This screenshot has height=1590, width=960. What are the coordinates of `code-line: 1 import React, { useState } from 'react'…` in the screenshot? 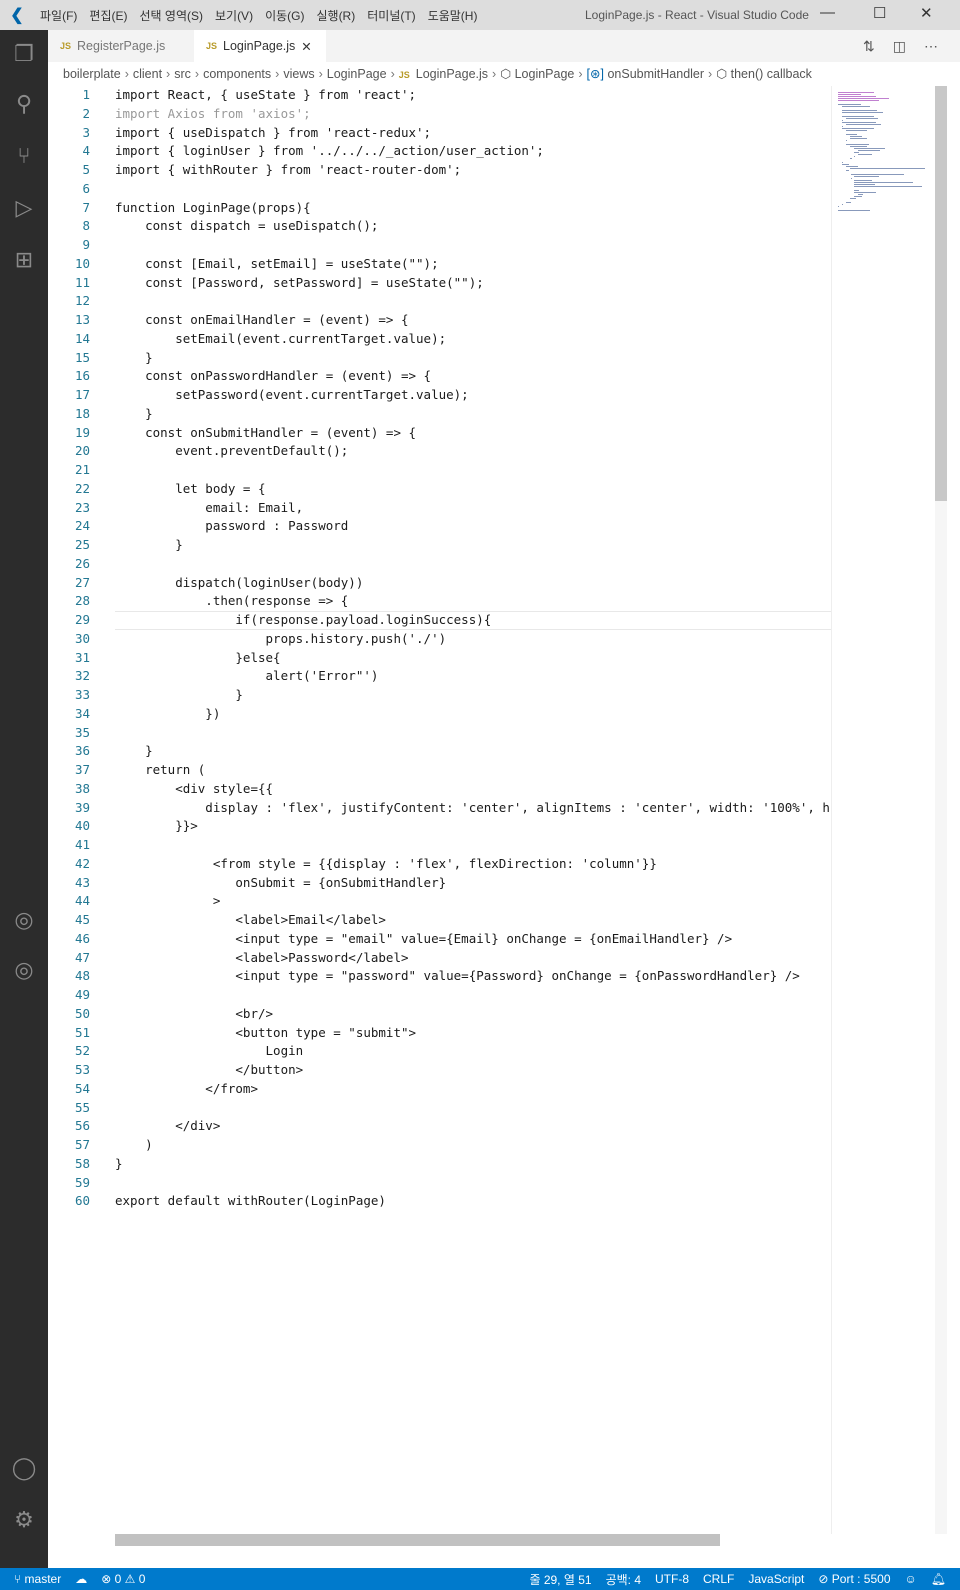 It's located at (439, 95).